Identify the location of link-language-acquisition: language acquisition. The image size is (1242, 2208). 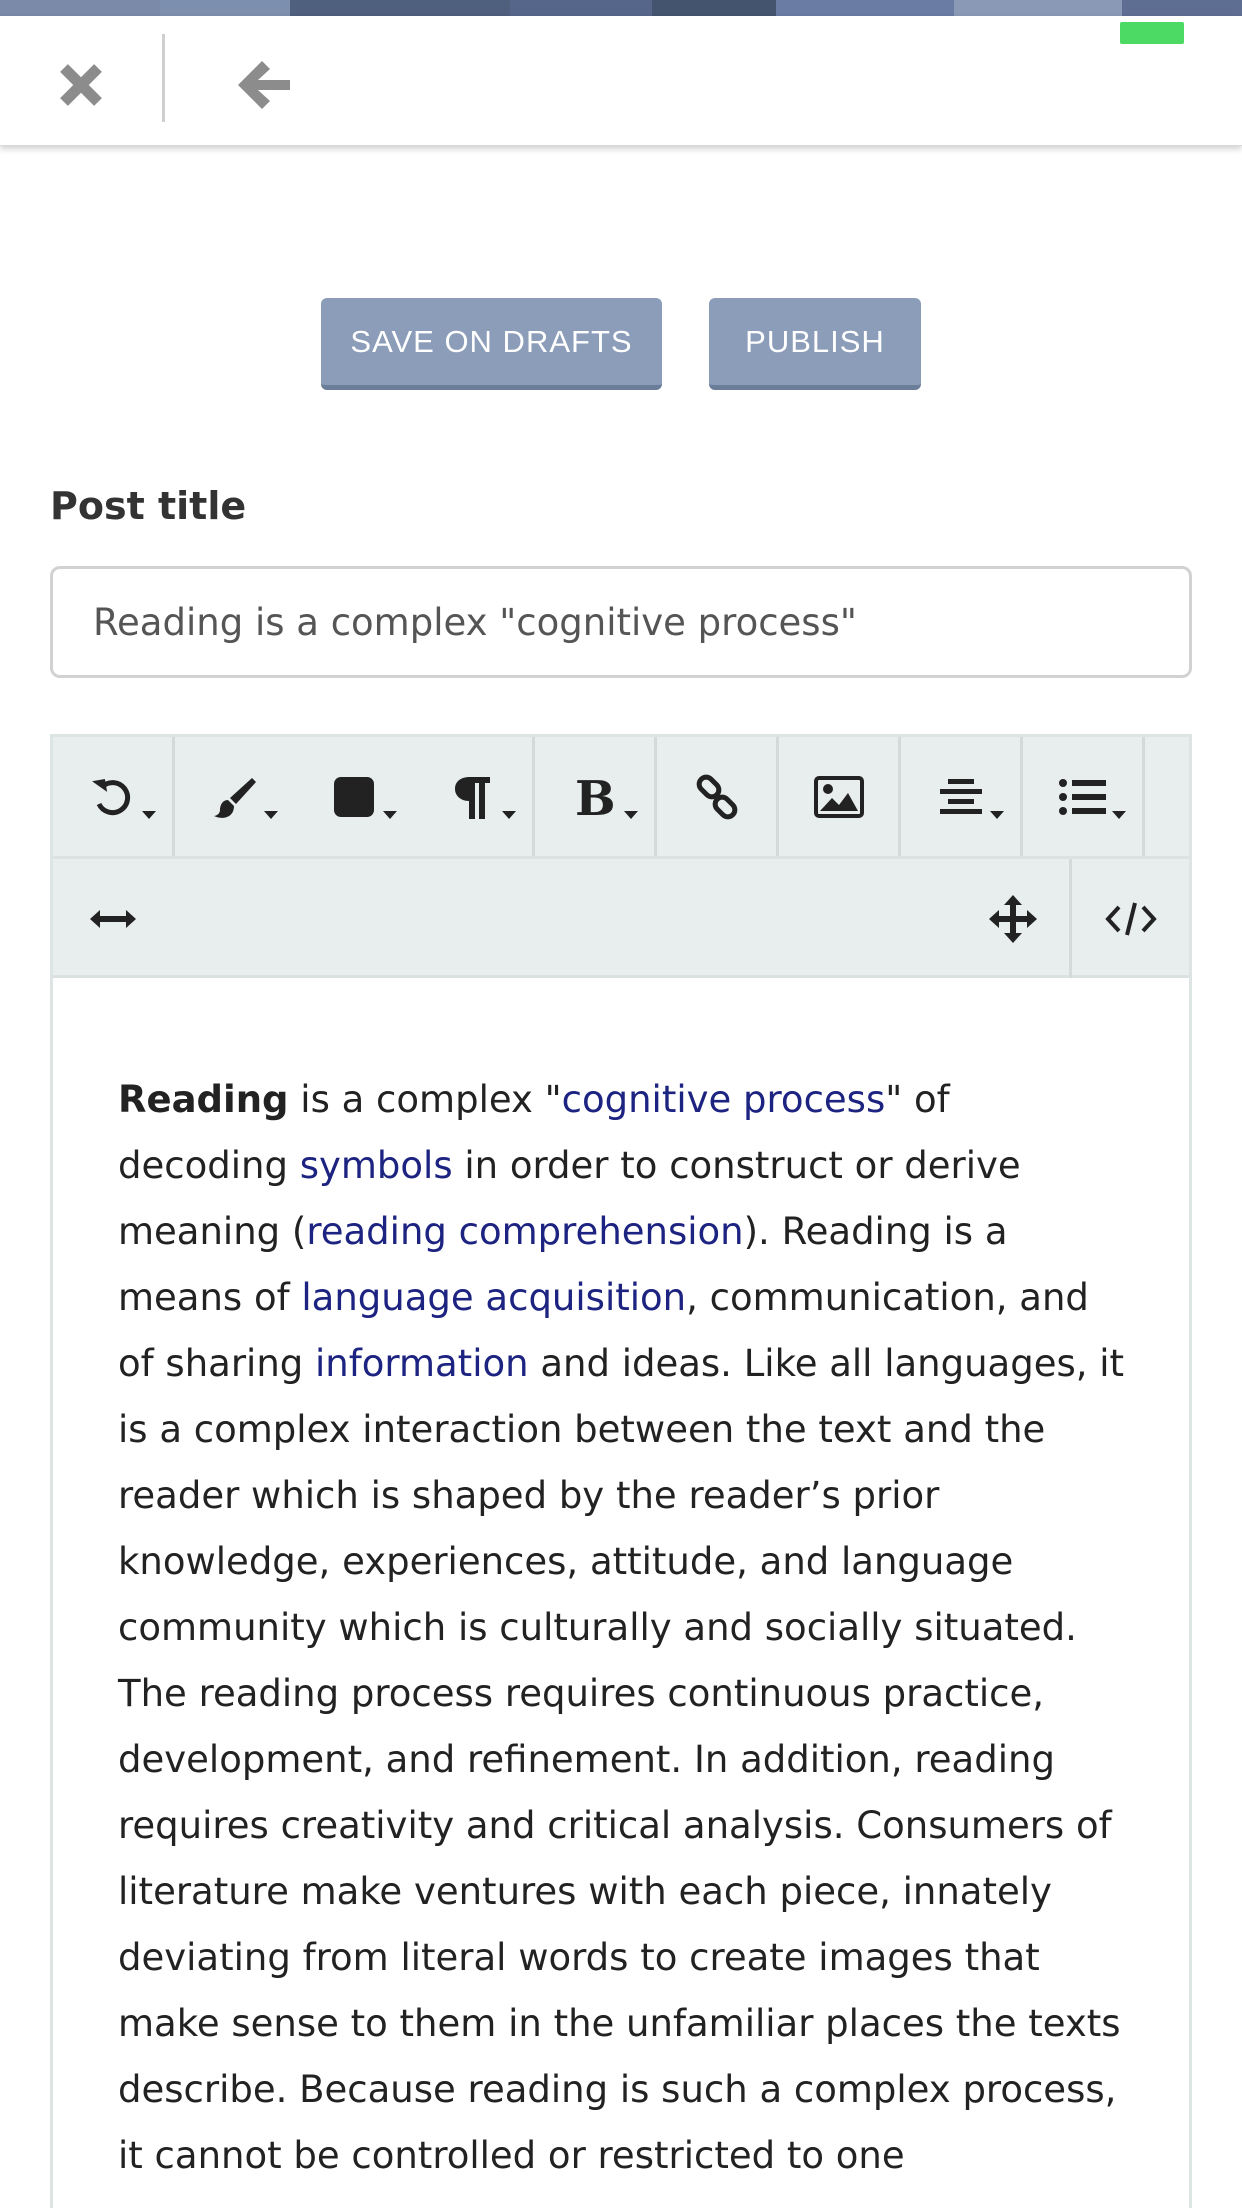
(493, 1297).